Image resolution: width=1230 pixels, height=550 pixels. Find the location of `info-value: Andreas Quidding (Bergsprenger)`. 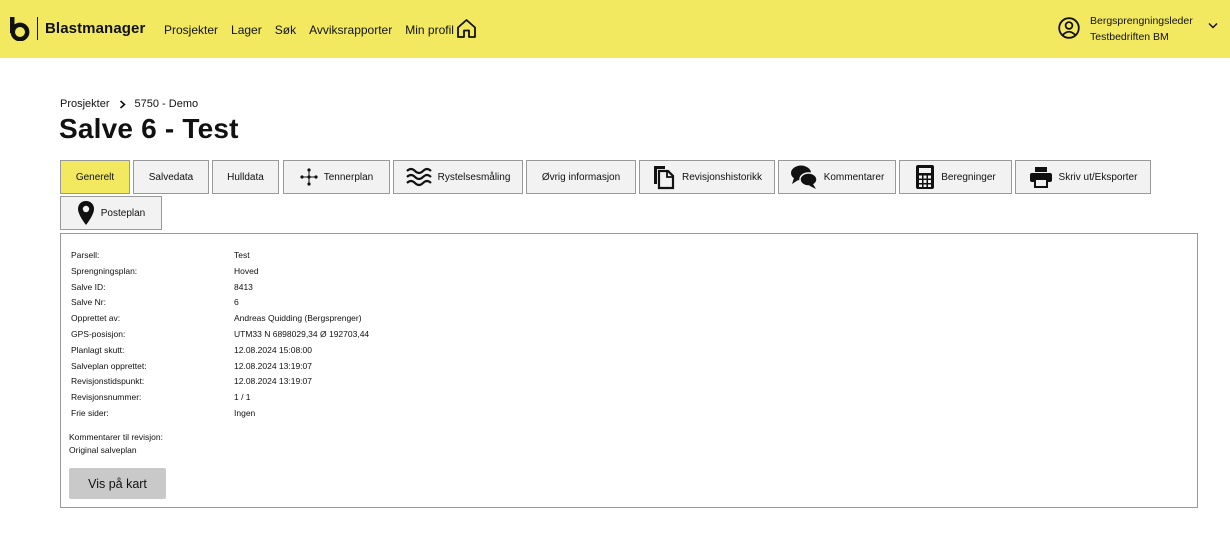

info-value: Andreas Quidding (Bergsprenger) is located at coordinates (298, 318).